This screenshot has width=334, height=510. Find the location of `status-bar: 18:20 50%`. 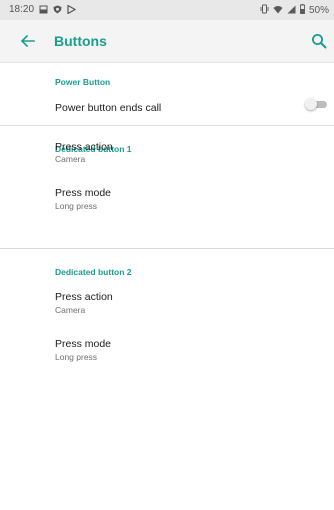

status-bar: 18:20 50% is located at coordinates (167, 10).